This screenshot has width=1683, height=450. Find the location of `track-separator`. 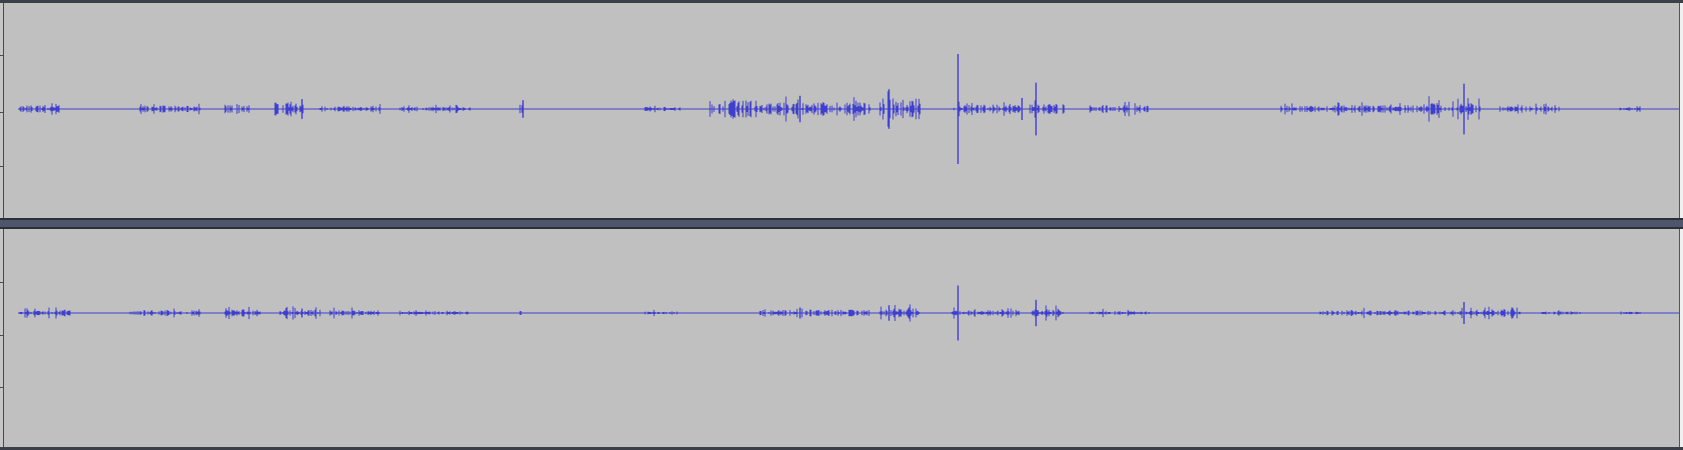

track-separator is located at coordinates (841, 223).